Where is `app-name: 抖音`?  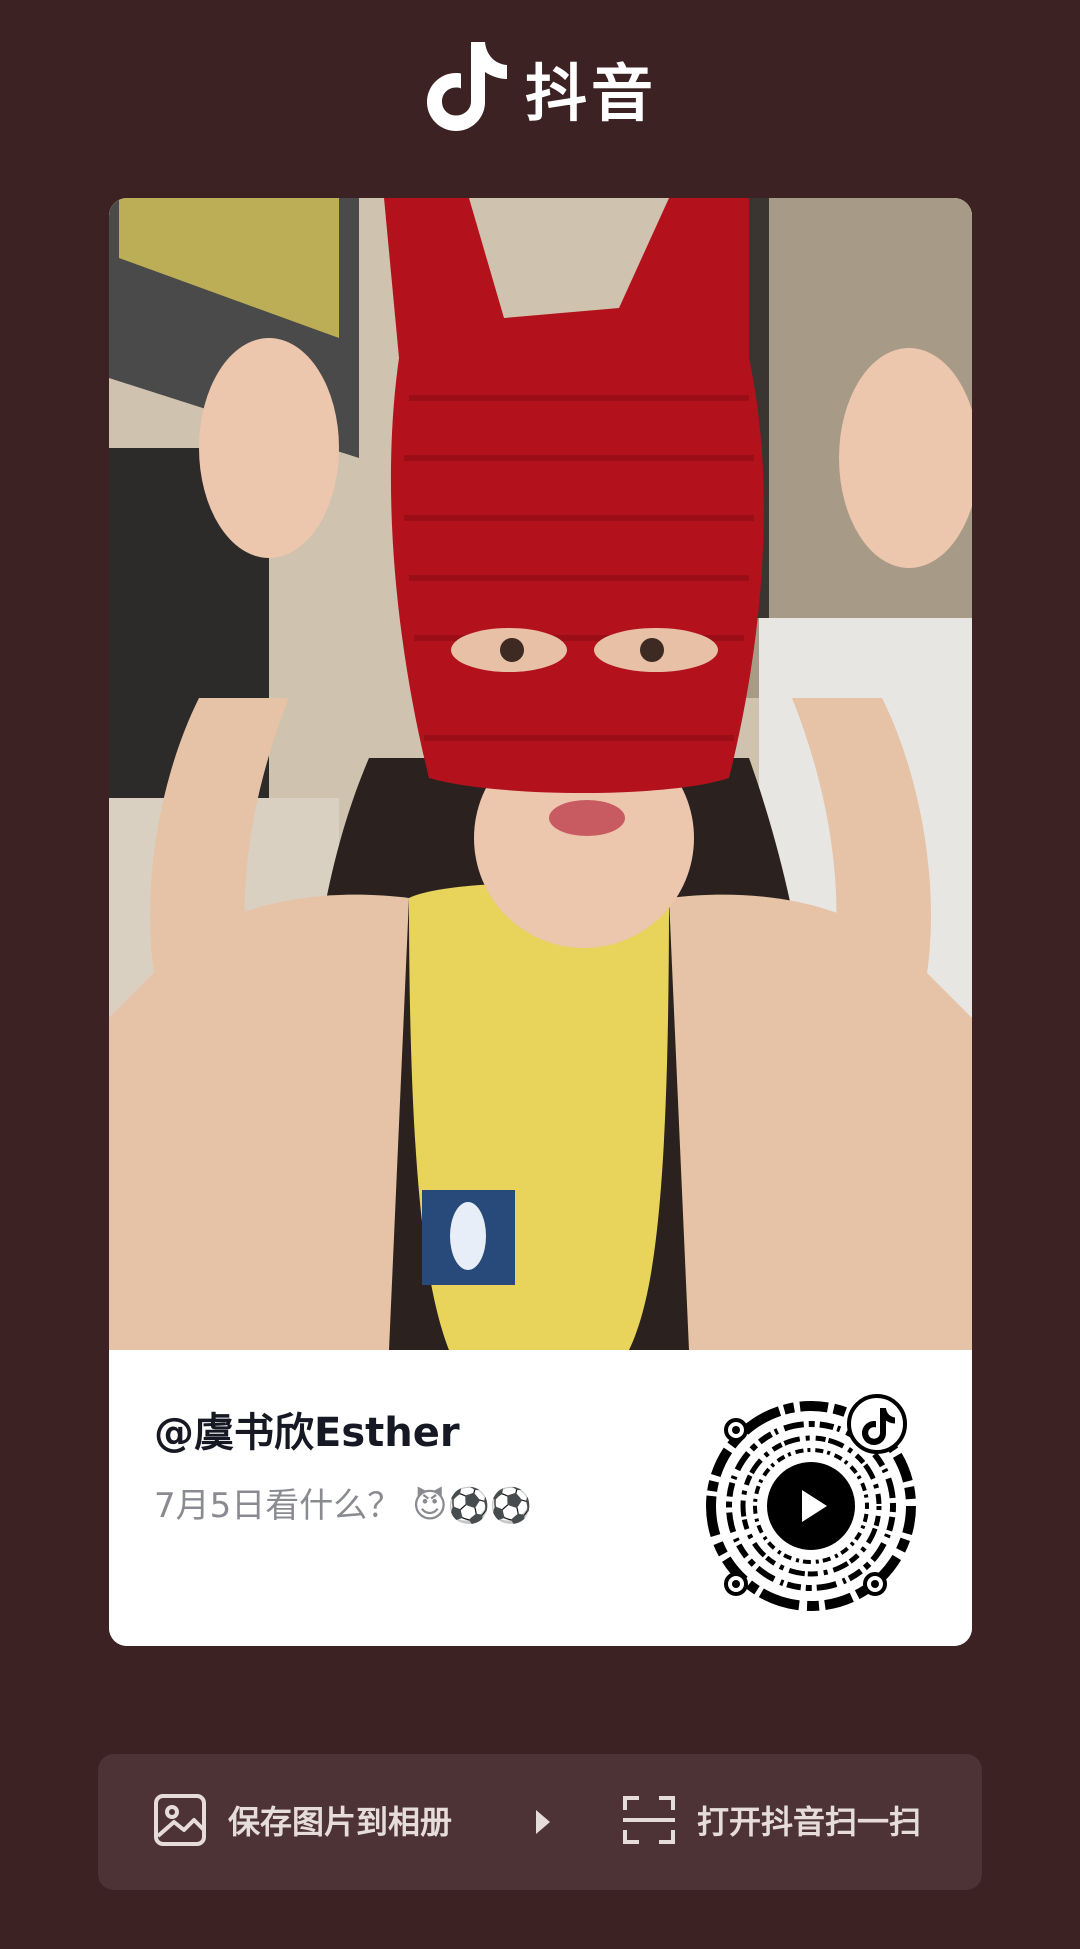 app-name: 抖音 is located at coordinates (590, 93).